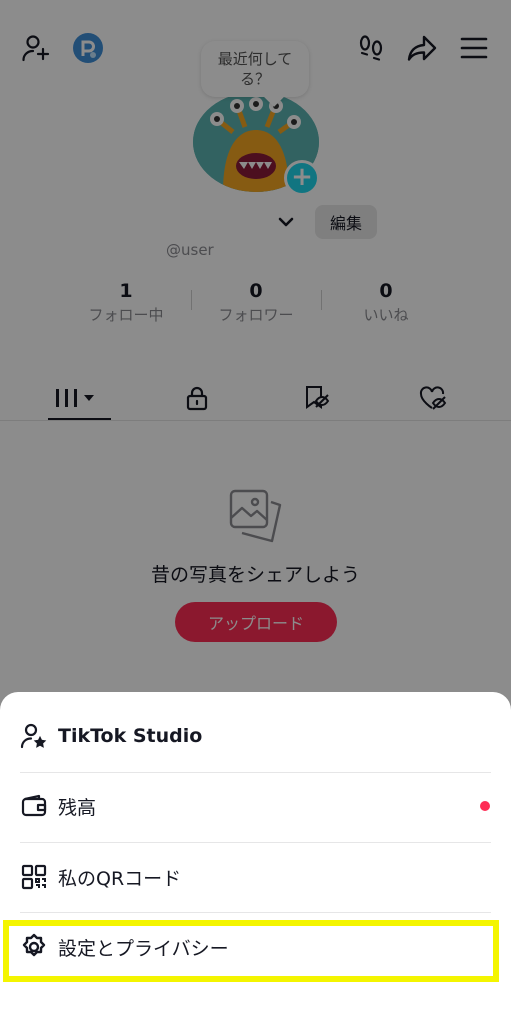  I want to click on menu-item-label: 残高, so click(77, 807).